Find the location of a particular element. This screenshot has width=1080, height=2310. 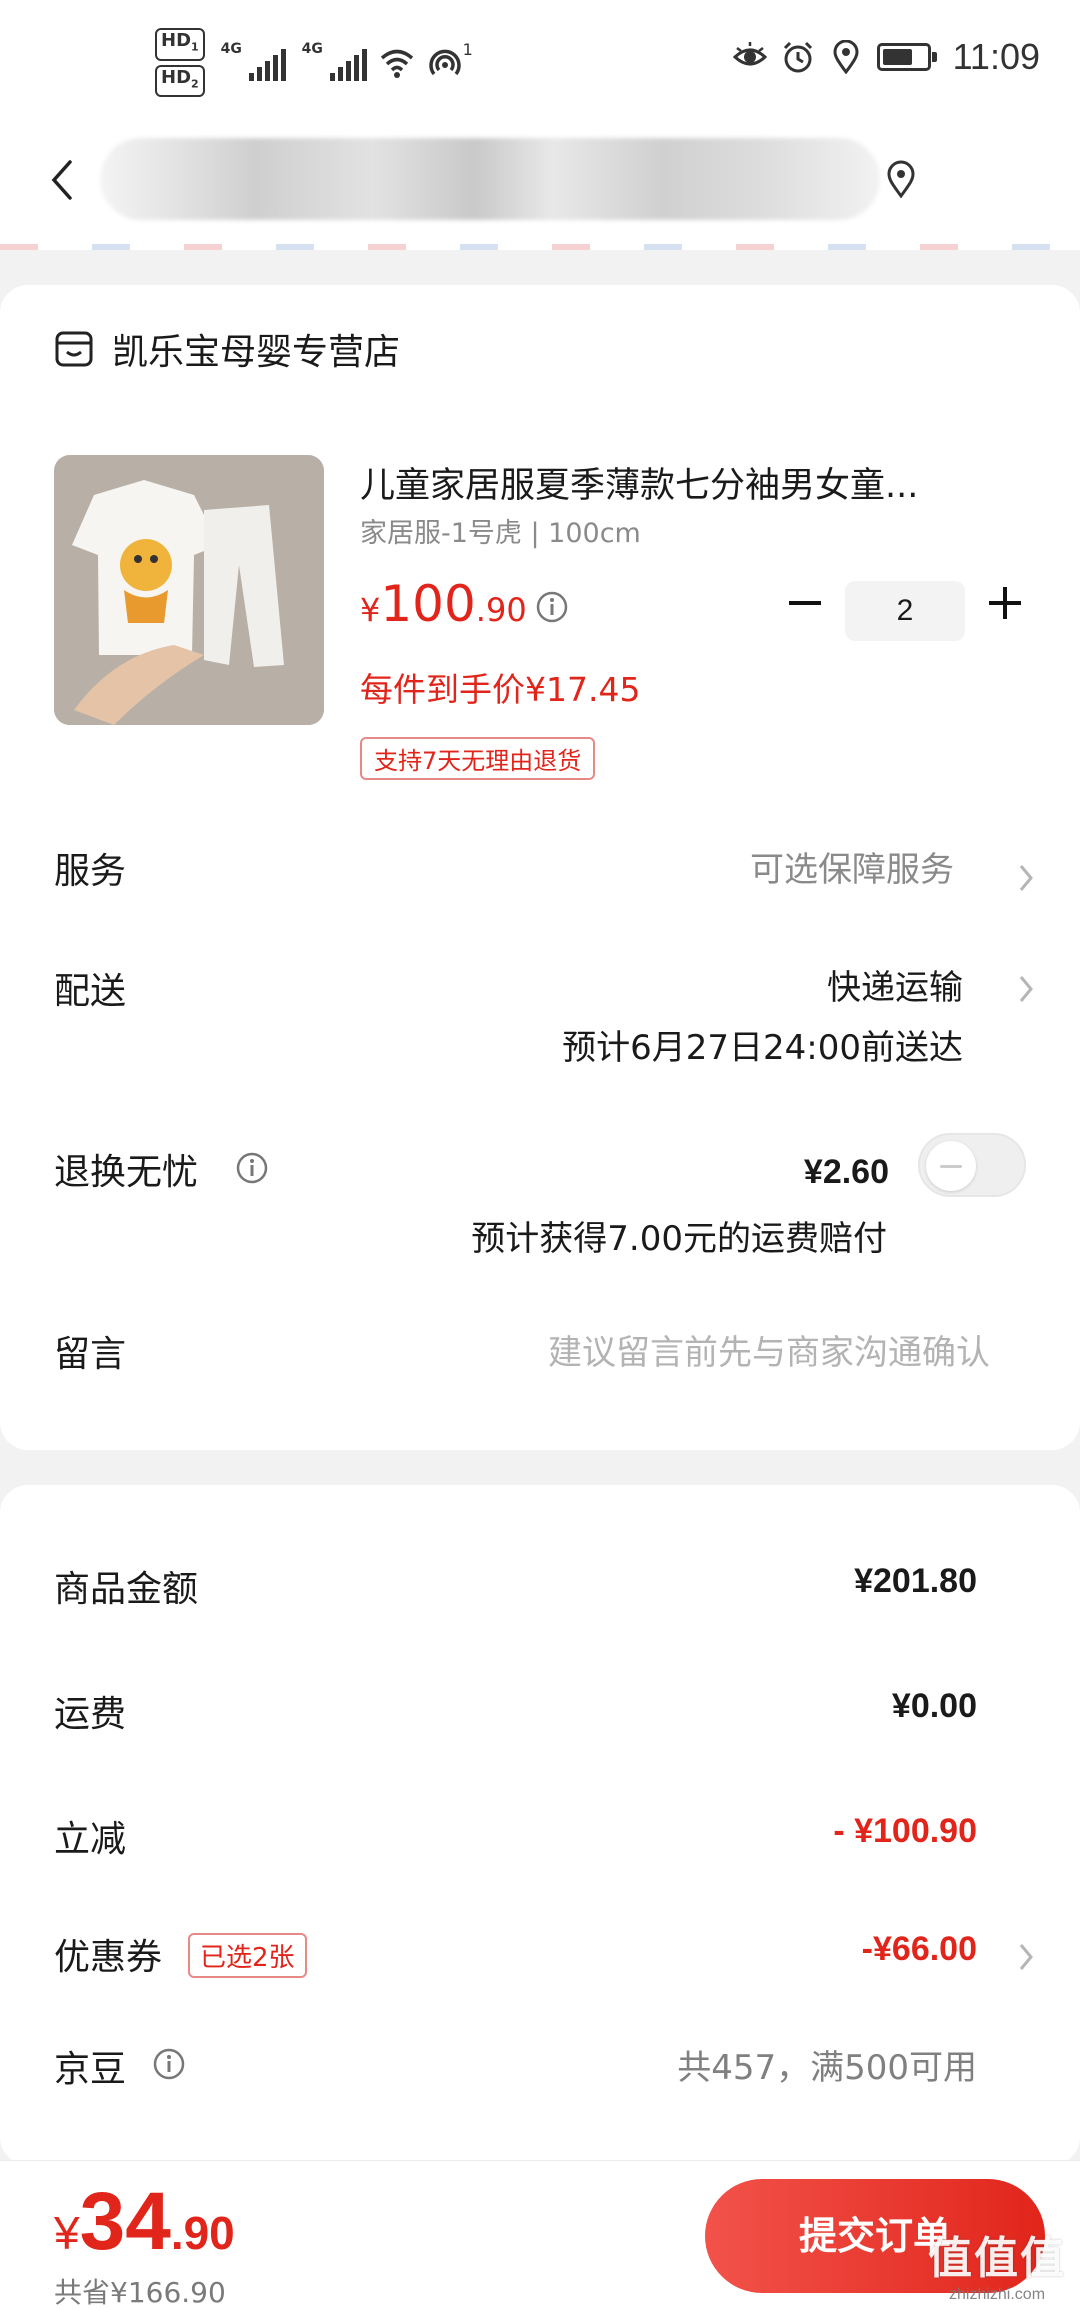

alarm-icon is located at coordinates (797, 57).